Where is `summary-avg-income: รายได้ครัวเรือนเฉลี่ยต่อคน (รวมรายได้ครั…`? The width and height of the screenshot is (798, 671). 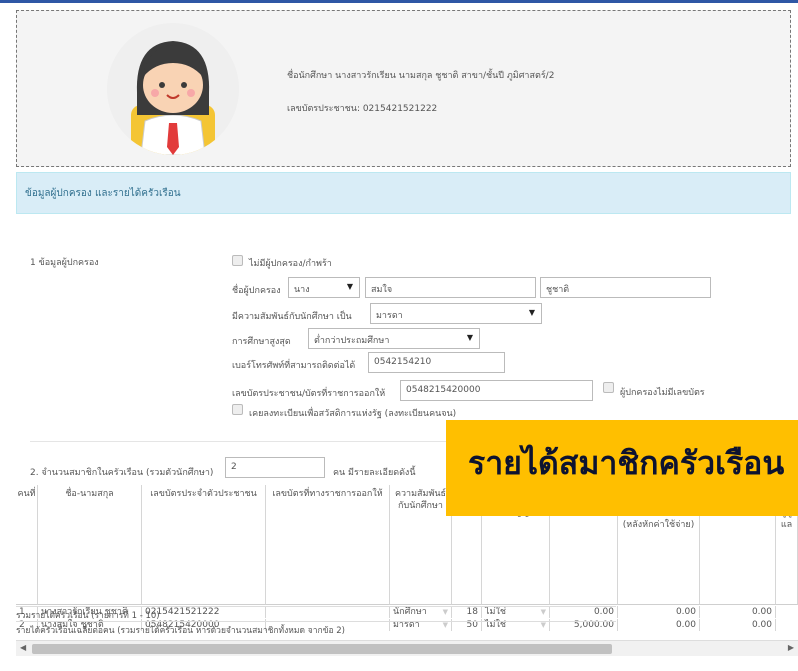 summary-avg-income: รายได้ครัวเรือนเฉลี่ยต่อคน (รวมรายได้ครั… is located at coordinates (316, 629).